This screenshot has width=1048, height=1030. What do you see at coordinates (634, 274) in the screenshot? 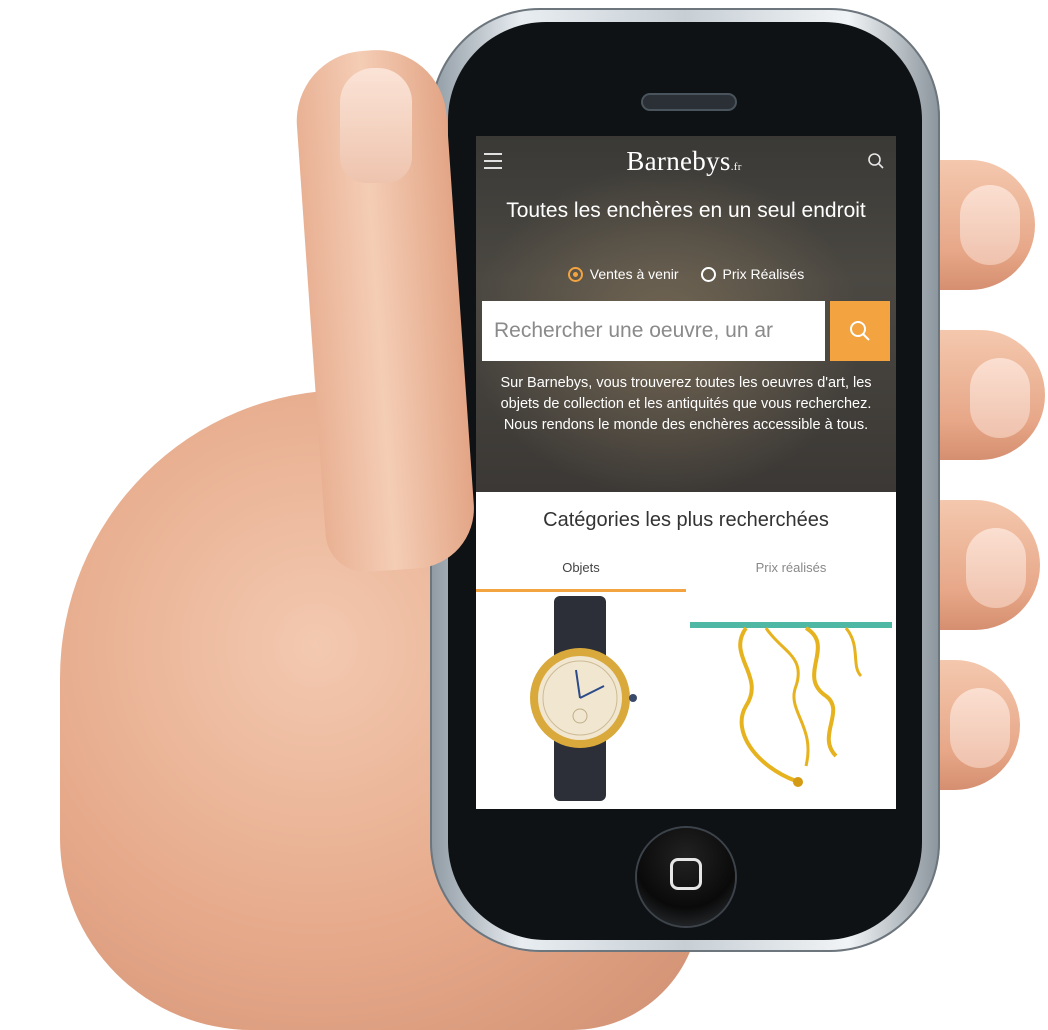
I see `radio-label: Ventes à venir` at bounding box center [634, 274].